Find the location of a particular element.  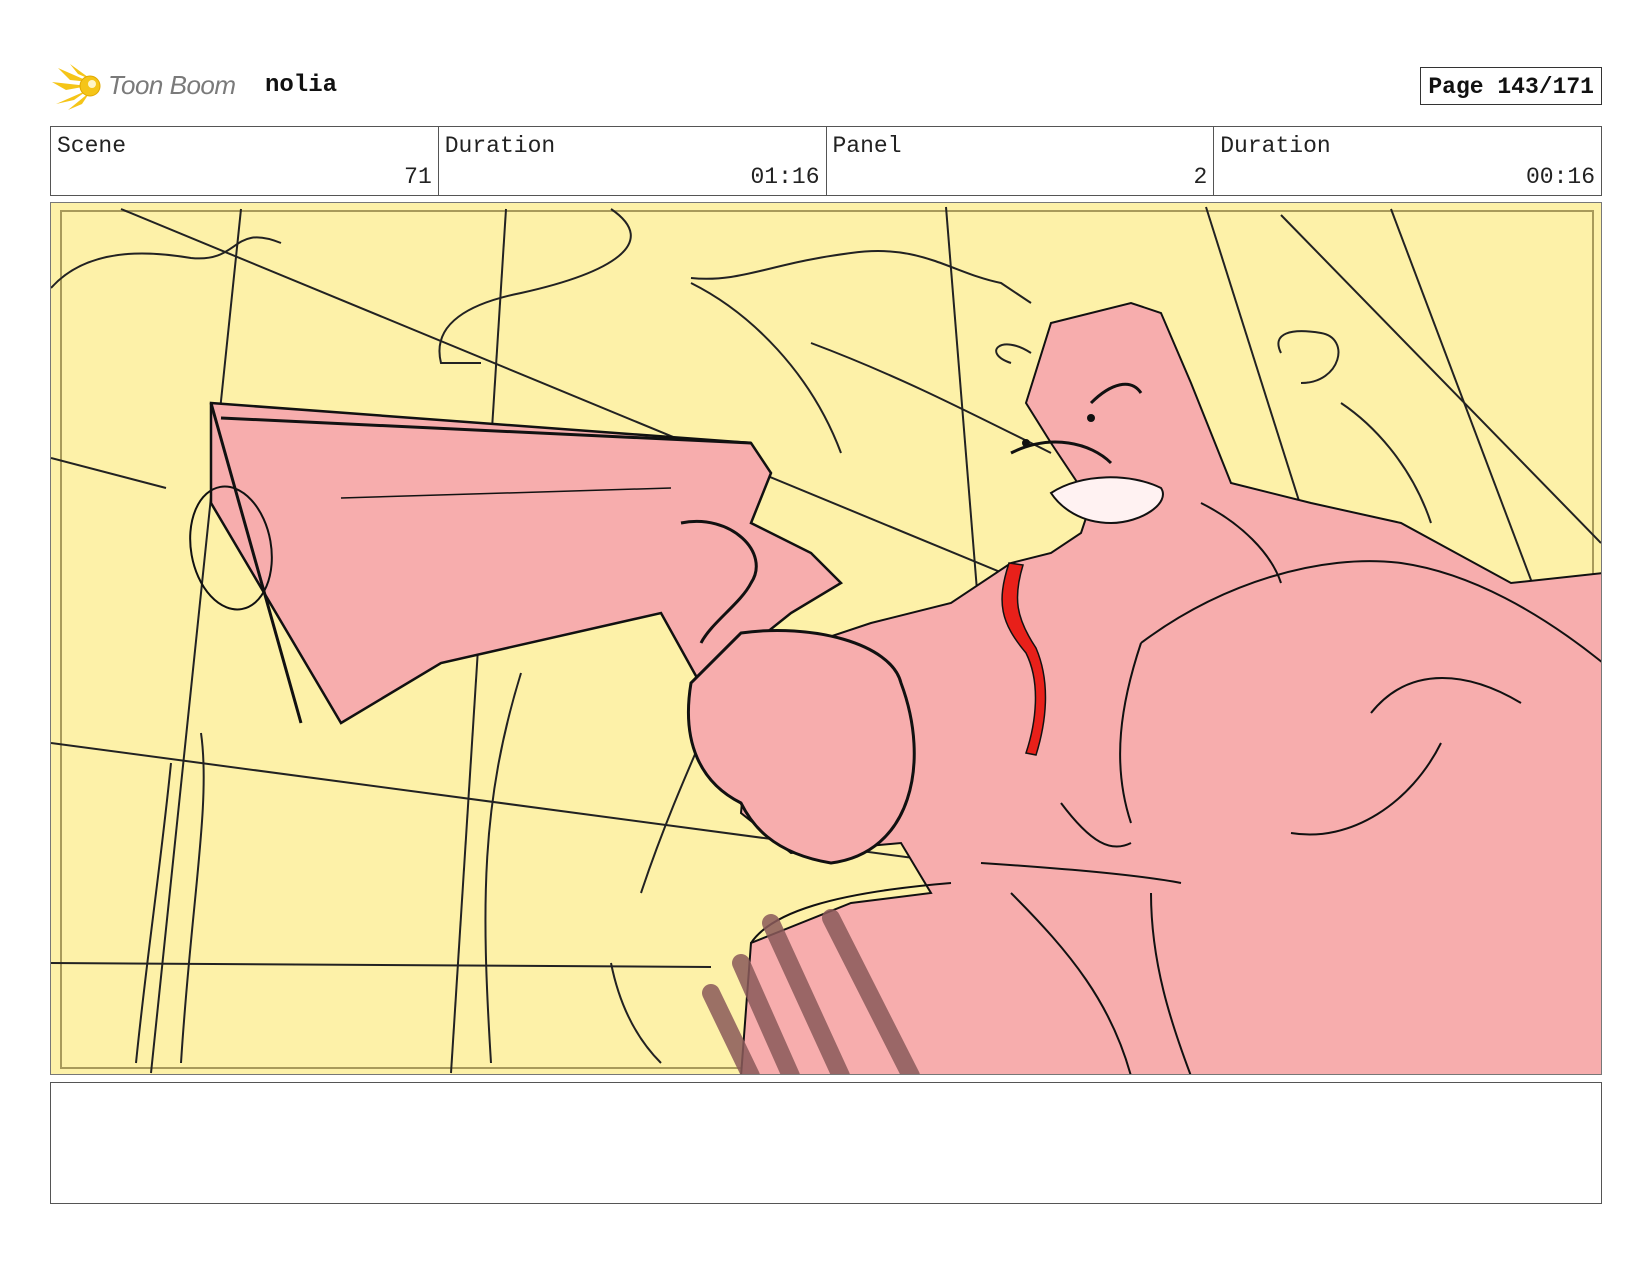

toon-boom-logo-icon is located at coordinates (76, 87).